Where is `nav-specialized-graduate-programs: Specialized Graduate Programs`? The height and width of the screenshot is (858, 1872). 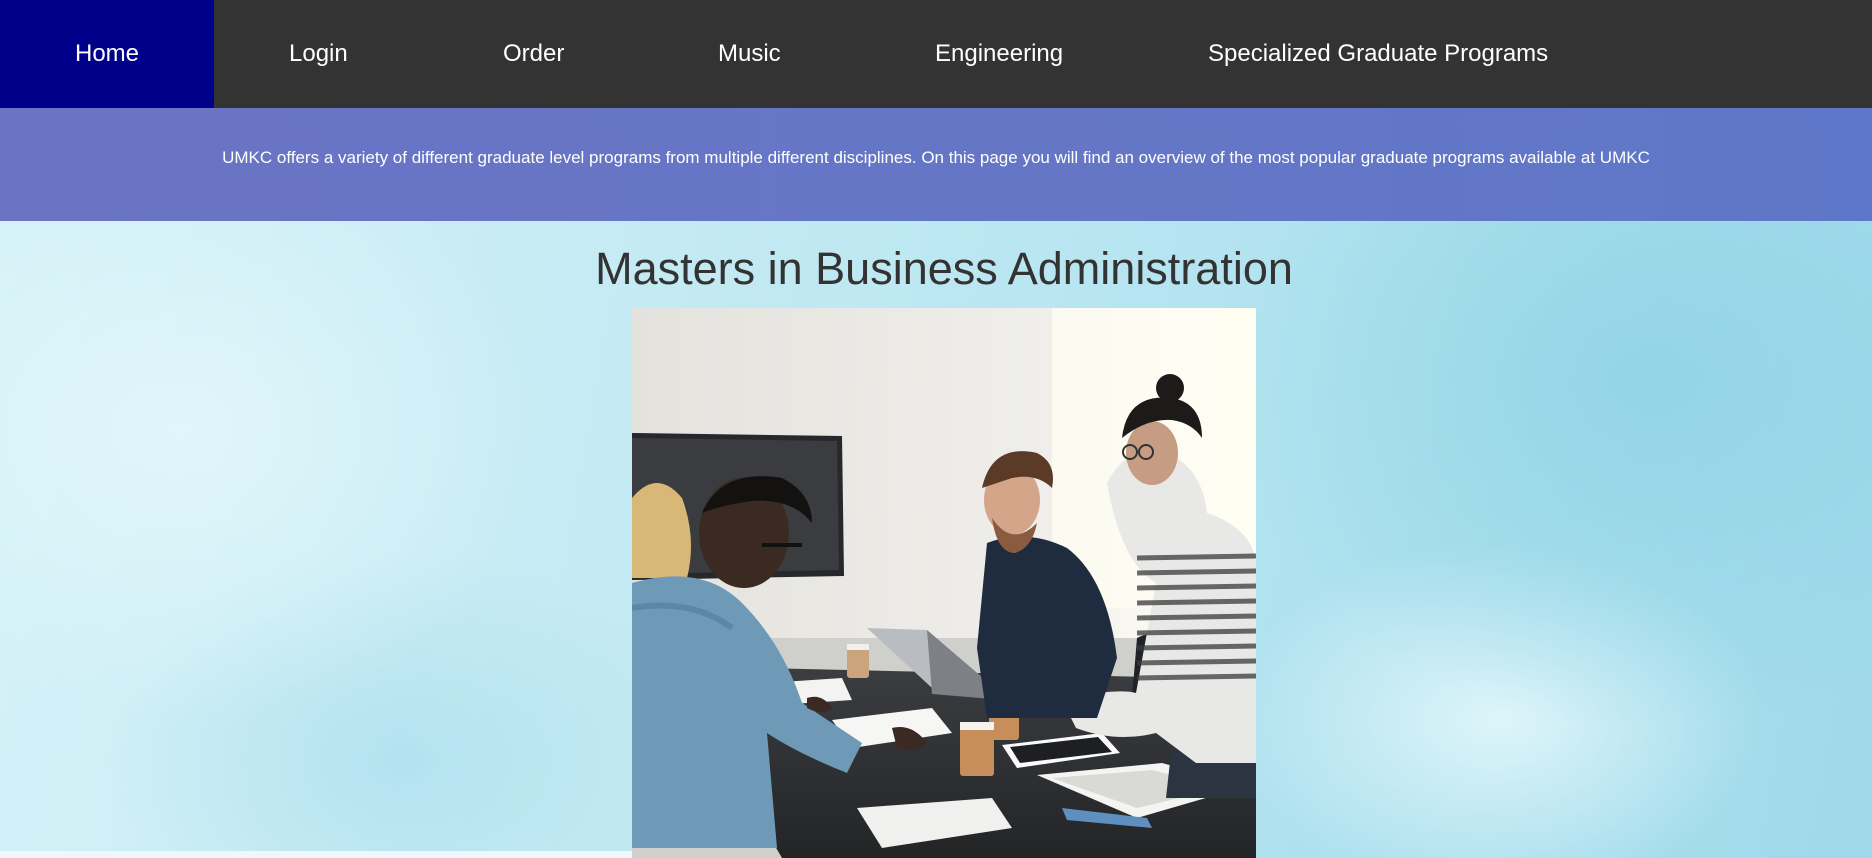
nav-specialized-graduate-programs: Specialized Graduate Programs is located at coordinates (1378, 54).